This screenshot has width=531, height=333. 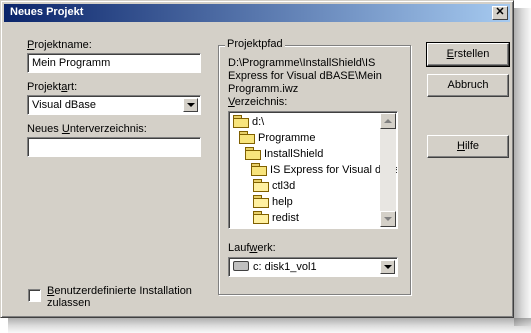 I want to click on tree-item-ctl3d: ctl3d, so click(x=274, y=186).